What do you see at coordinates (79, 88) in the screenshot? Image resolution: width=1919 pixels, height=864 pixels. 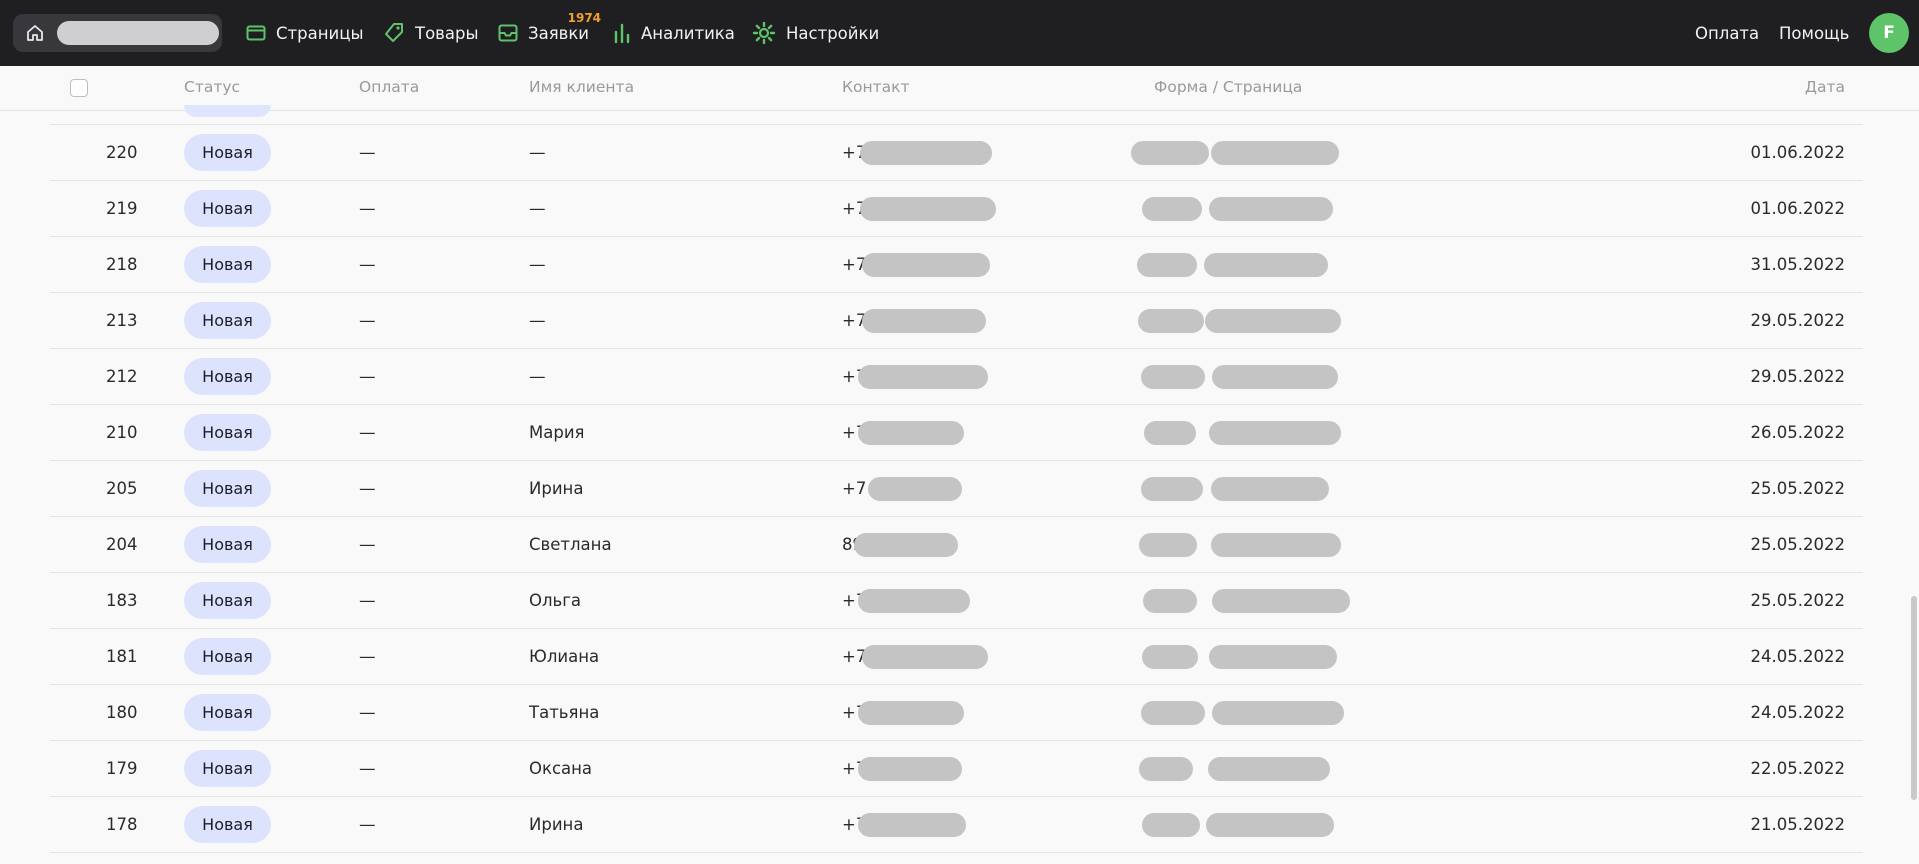 I see `select-all-checkbox` at bounding box center [79, 88].